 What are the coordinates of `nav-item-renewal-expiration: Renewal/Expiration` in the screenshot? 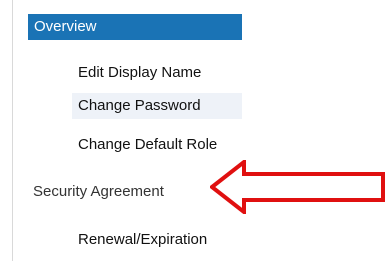 It's located at (142, 240).